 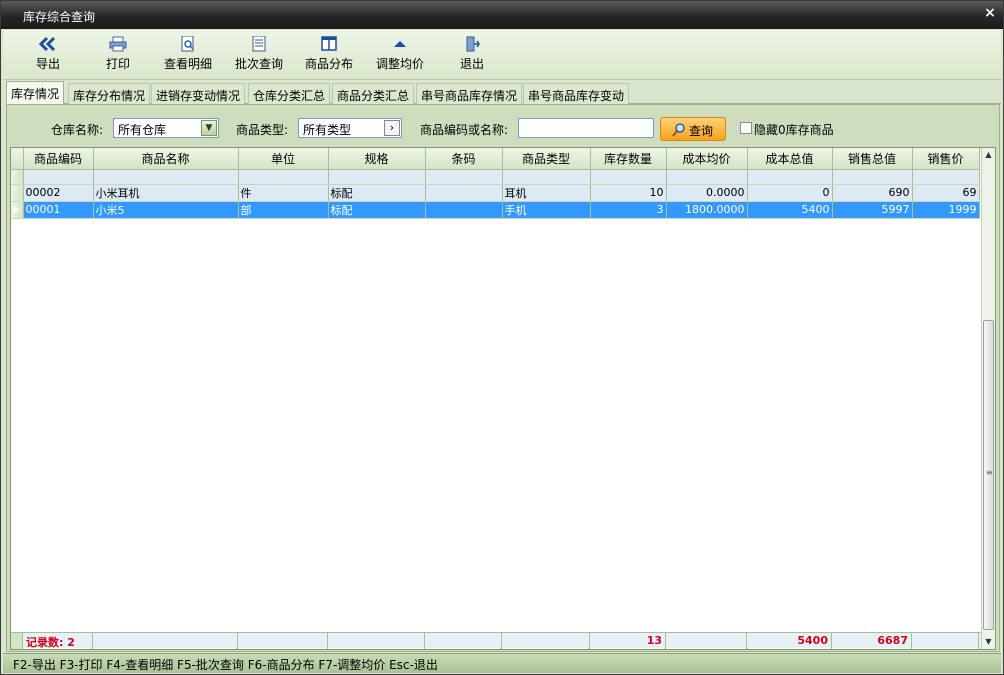 What do you see at coordinates (118, 56) in the screenshot?
I see `print-button: 打印` at bounding box center [118, 56].